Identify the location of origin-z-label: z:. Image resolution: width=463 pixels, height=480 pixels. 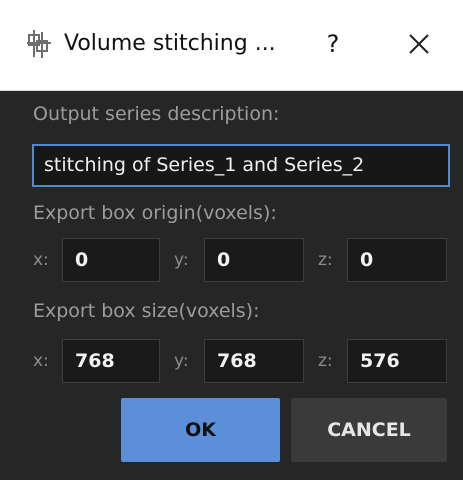
(325, 260).